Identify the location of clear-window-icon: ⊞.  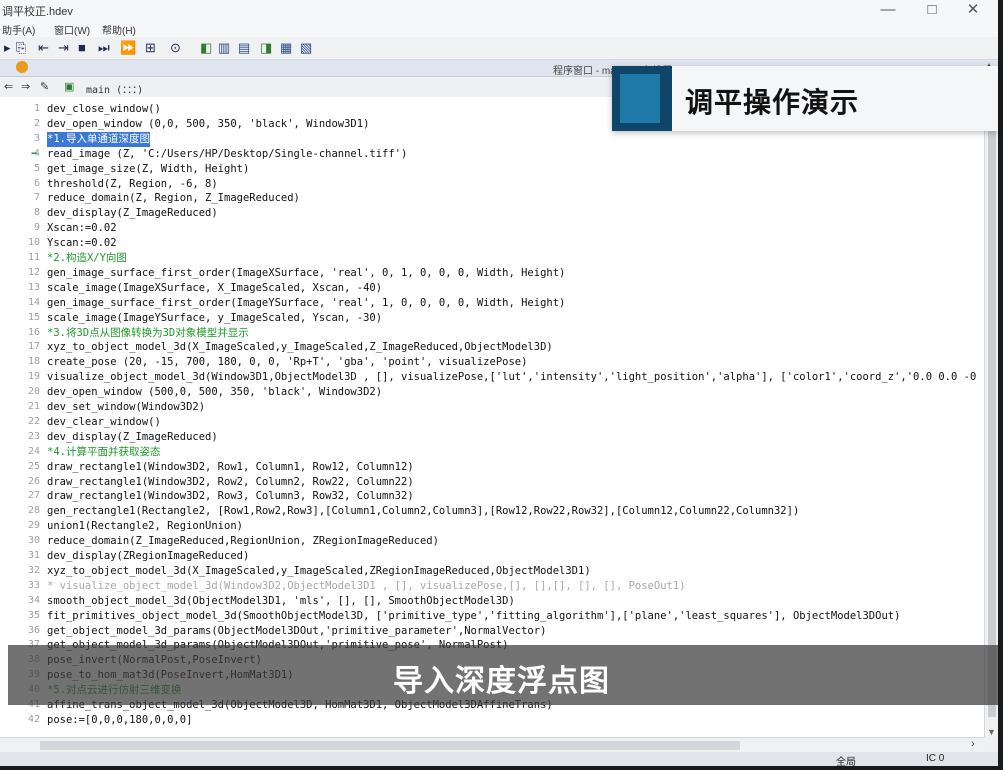
(150, 48).